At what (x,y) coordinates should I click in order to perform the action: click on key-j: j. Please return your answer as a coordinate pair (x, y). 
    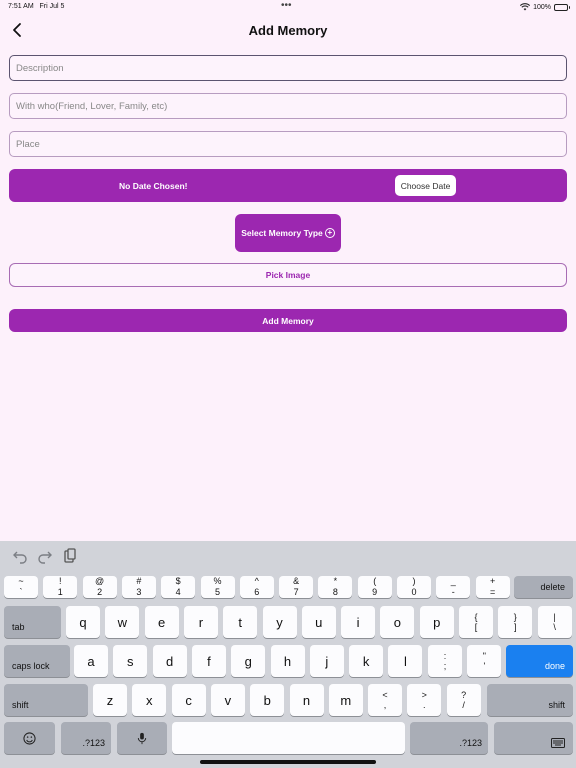
    Looking at the image, I should click on (326, 661).